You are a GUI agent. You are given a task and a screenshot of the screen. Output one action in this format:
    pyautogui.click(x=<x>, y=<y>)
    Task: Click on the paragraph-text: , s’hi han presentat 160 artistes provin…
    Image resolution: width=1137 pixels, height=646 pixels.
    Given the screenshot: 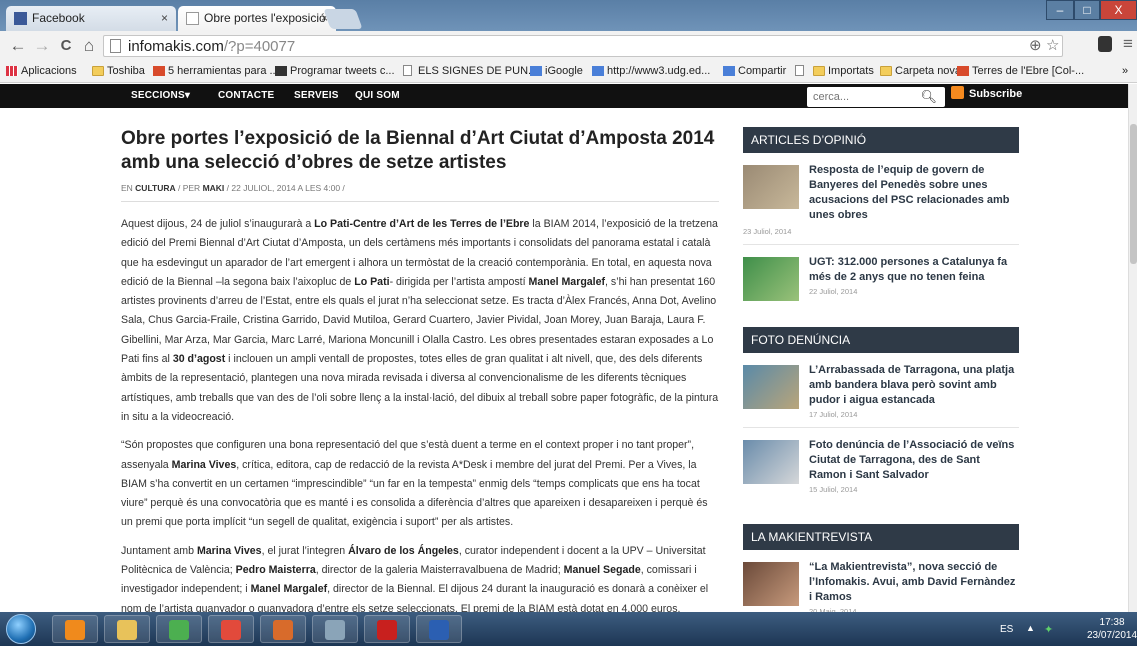 What is the action you would take?
    pyautogui.click(x=419, y=320)
    